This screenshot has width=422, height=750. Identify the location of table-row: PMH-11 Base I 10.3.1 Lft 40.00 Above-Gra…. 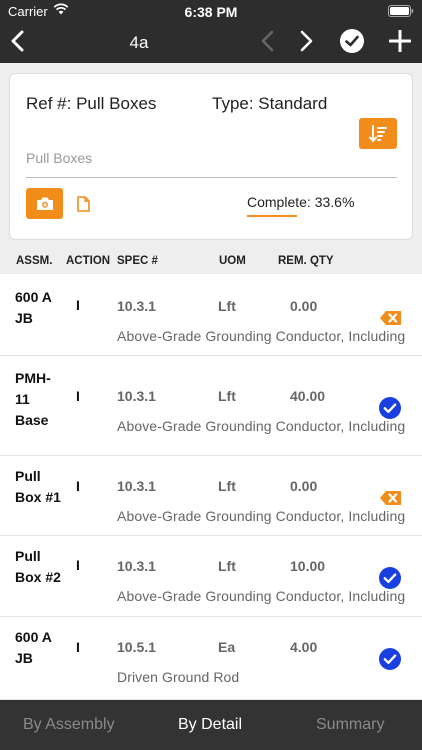
(211, 406).